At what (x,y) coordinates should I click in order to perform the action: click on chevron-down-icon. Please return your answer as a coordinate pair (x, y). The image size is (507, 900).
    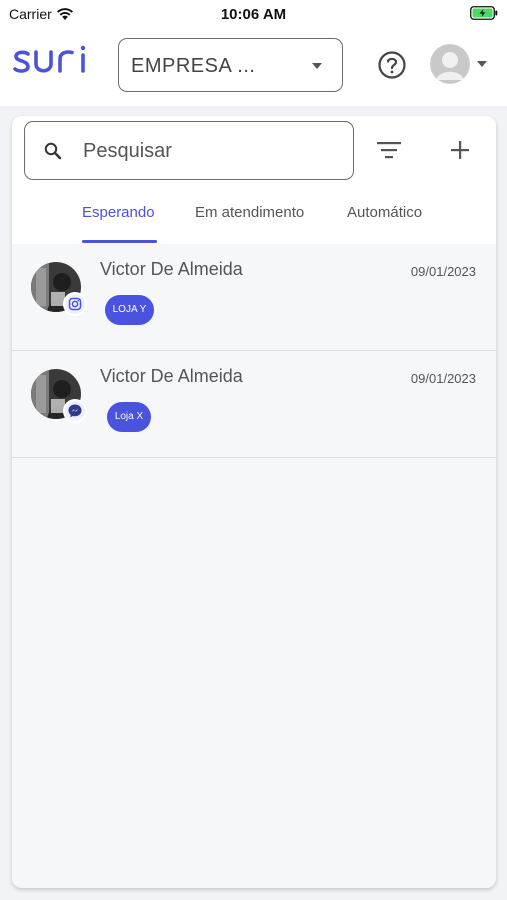
    Looking at the image, I should click on (317, 66).